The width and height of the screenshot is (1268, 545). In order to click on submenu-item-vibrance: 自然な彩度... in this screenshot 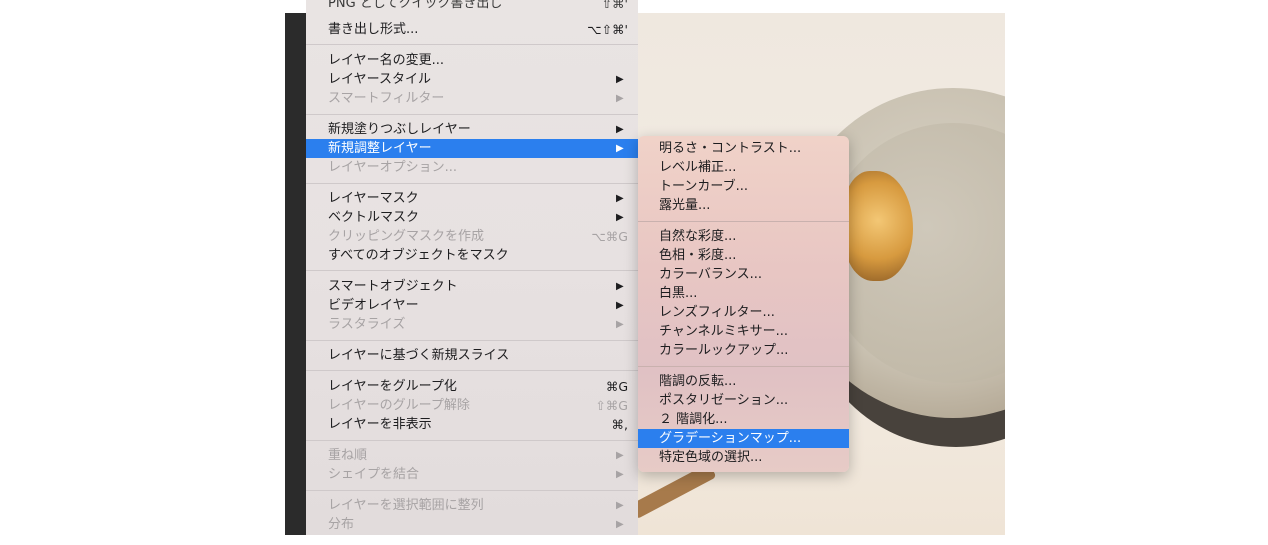, I will do `click(743, 236)`.